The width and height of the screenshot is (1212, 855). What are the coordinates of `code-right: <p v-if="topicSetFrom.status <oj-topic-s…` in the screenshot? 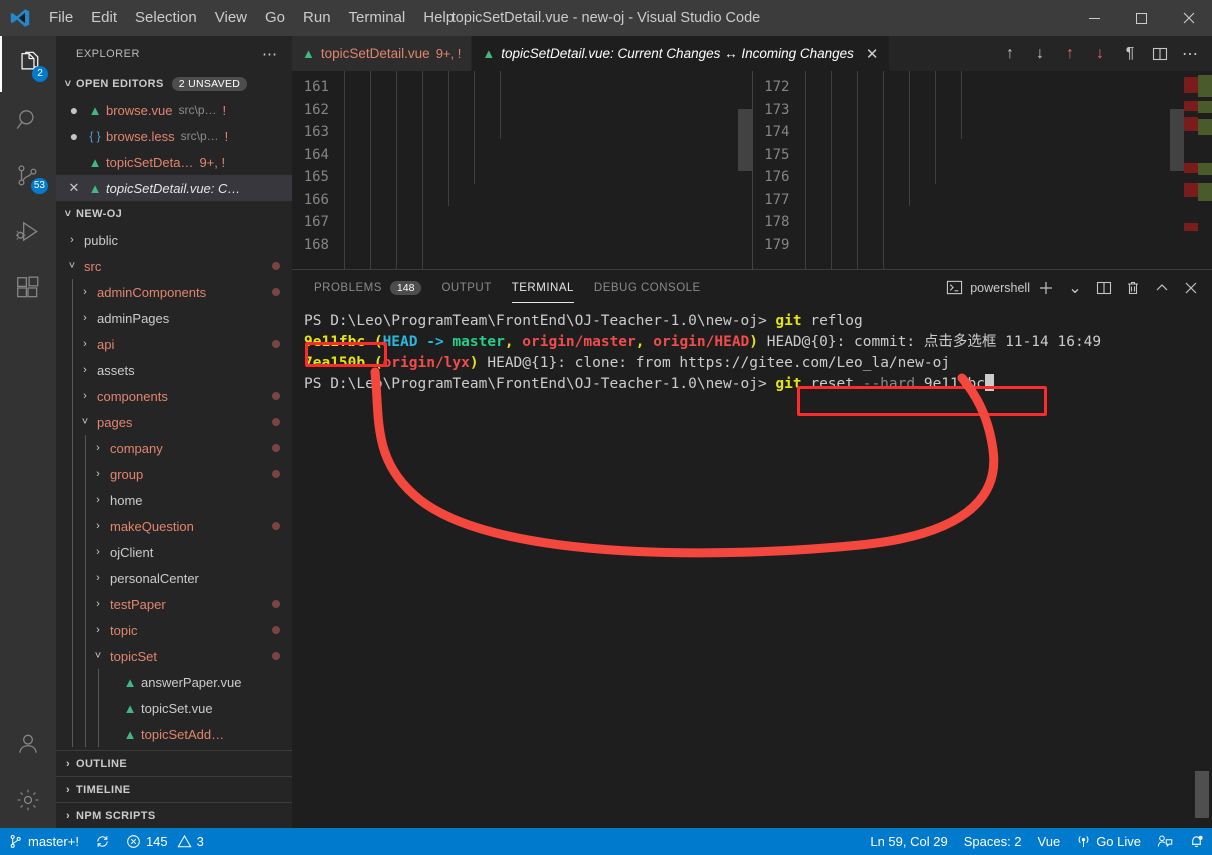 It's located at (992, 170).